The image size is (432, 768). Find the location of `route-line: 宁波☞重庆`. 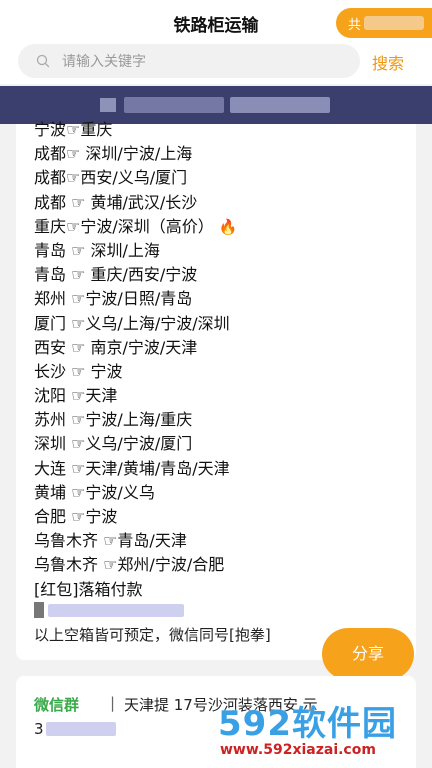

route-line: 宁波☞重庆 is located at coordinates (73, 129).